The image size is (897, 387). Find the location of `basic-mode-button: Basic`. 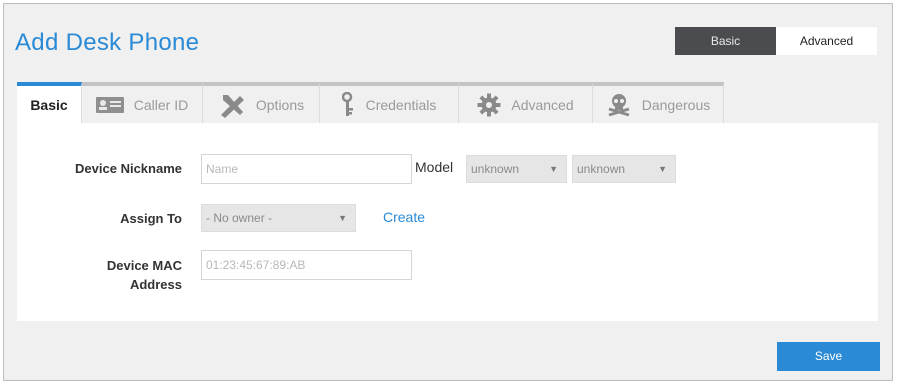

basic-mode-button: Basic is located at coordinates (725, 41).